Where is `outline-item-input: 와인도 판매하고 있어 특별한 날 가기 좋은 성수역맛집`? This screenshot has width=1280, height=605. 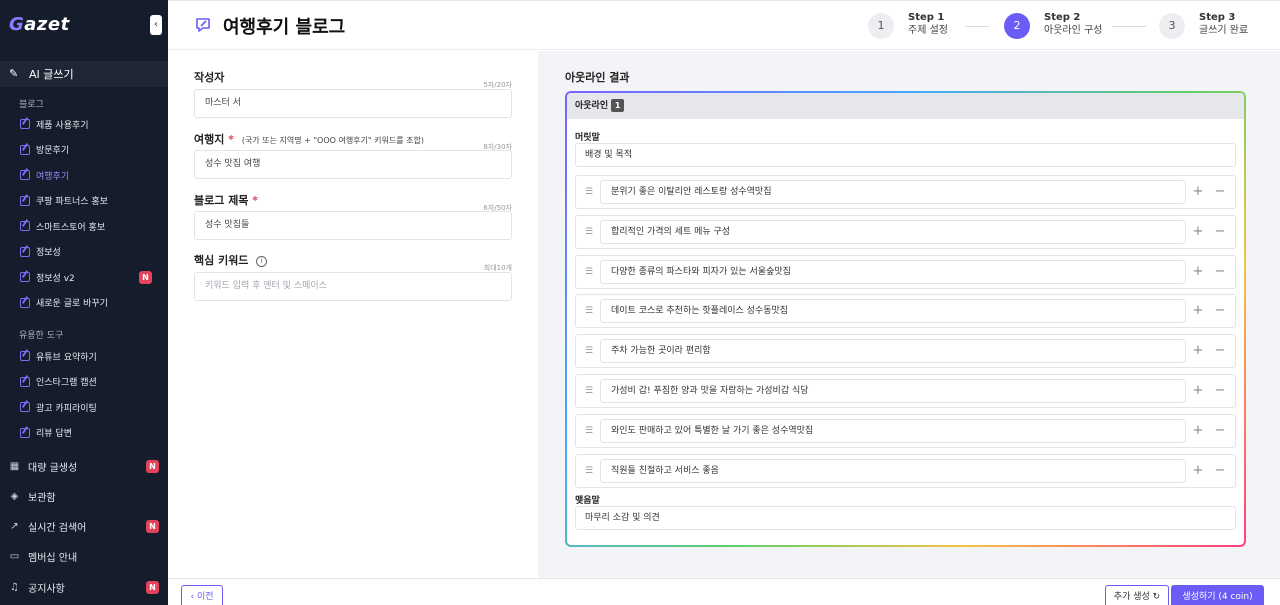 outline-item-input: 와인도 판매하고 있어 특별한 날 가기 좋은 성수역맛집 is located at coordinates (893, 430).